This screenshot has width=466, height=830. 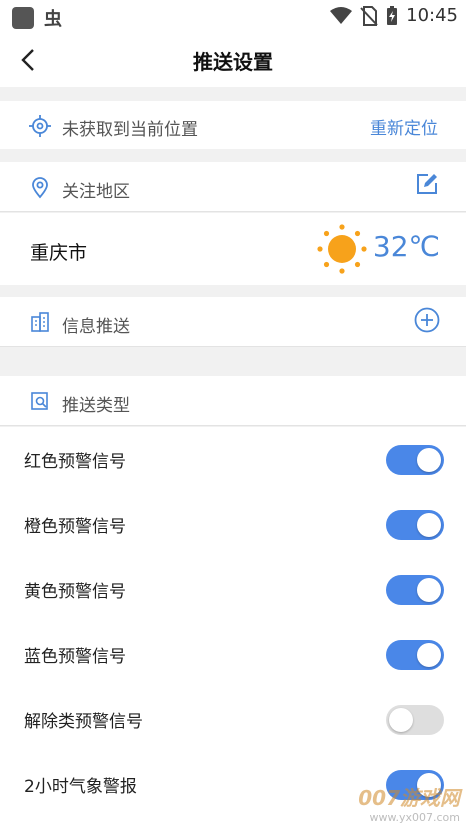 What do you see at coordinates (39, 401) in the screenshot?
I see `document-search-icon` at bounding box center [39, 401].